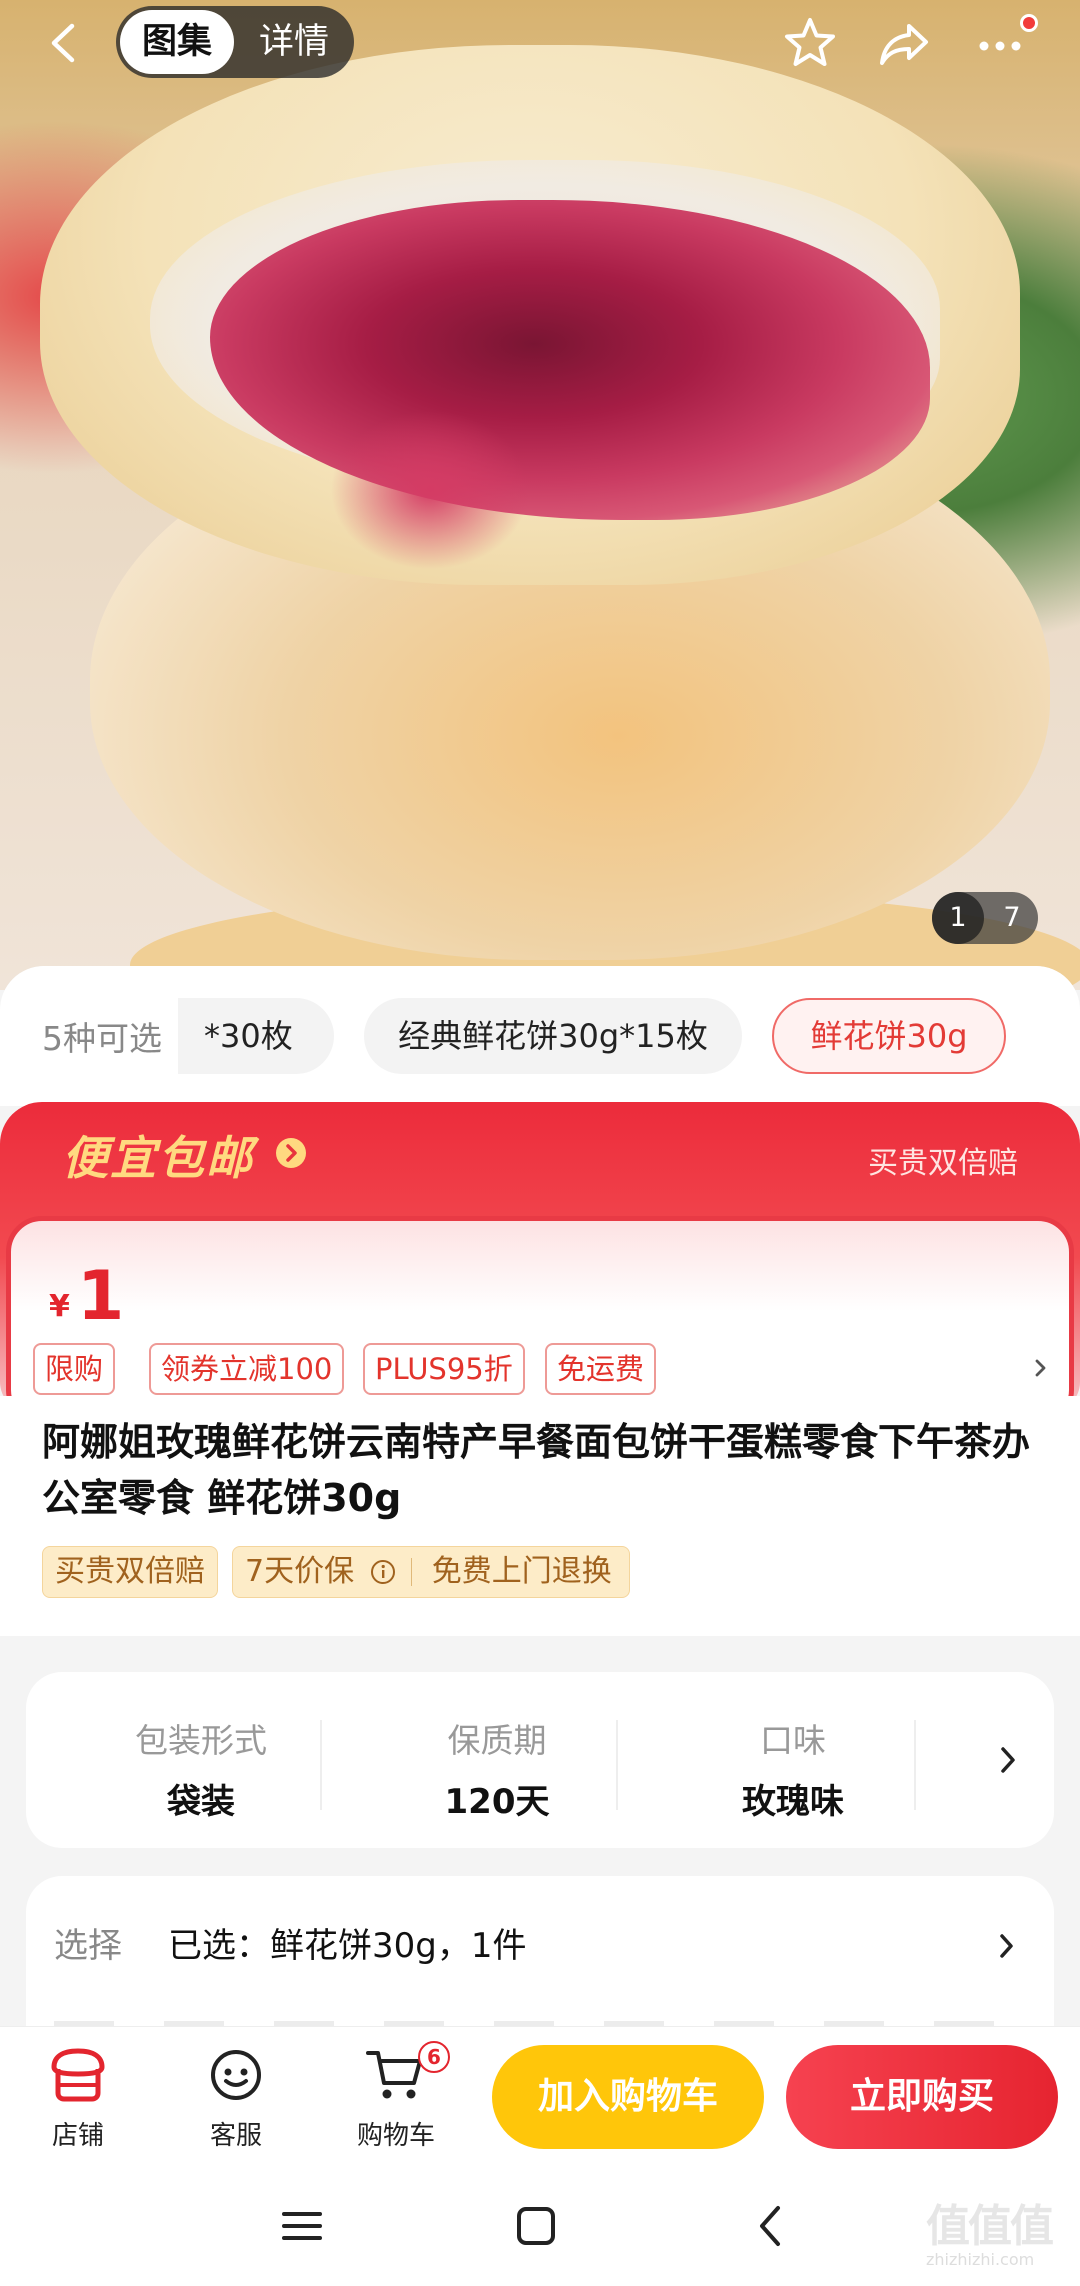 This screenshot has height=2286, width=1080. Describe the element at coordinates (201, 1802) in the screenshot. I see `attribute-value: 袋装` at that location.